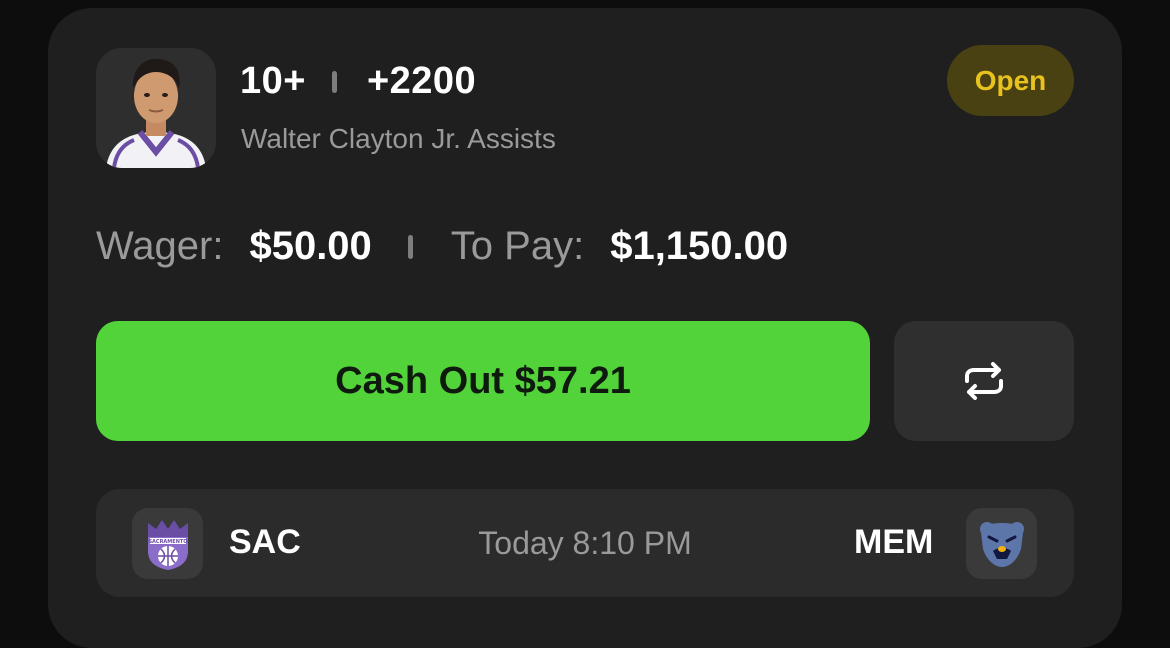 This screenshot has height=648, width=1170. I want to click on wager-row: Wager: $50.00 To Pay: $1,150.00, so click(442, 246).